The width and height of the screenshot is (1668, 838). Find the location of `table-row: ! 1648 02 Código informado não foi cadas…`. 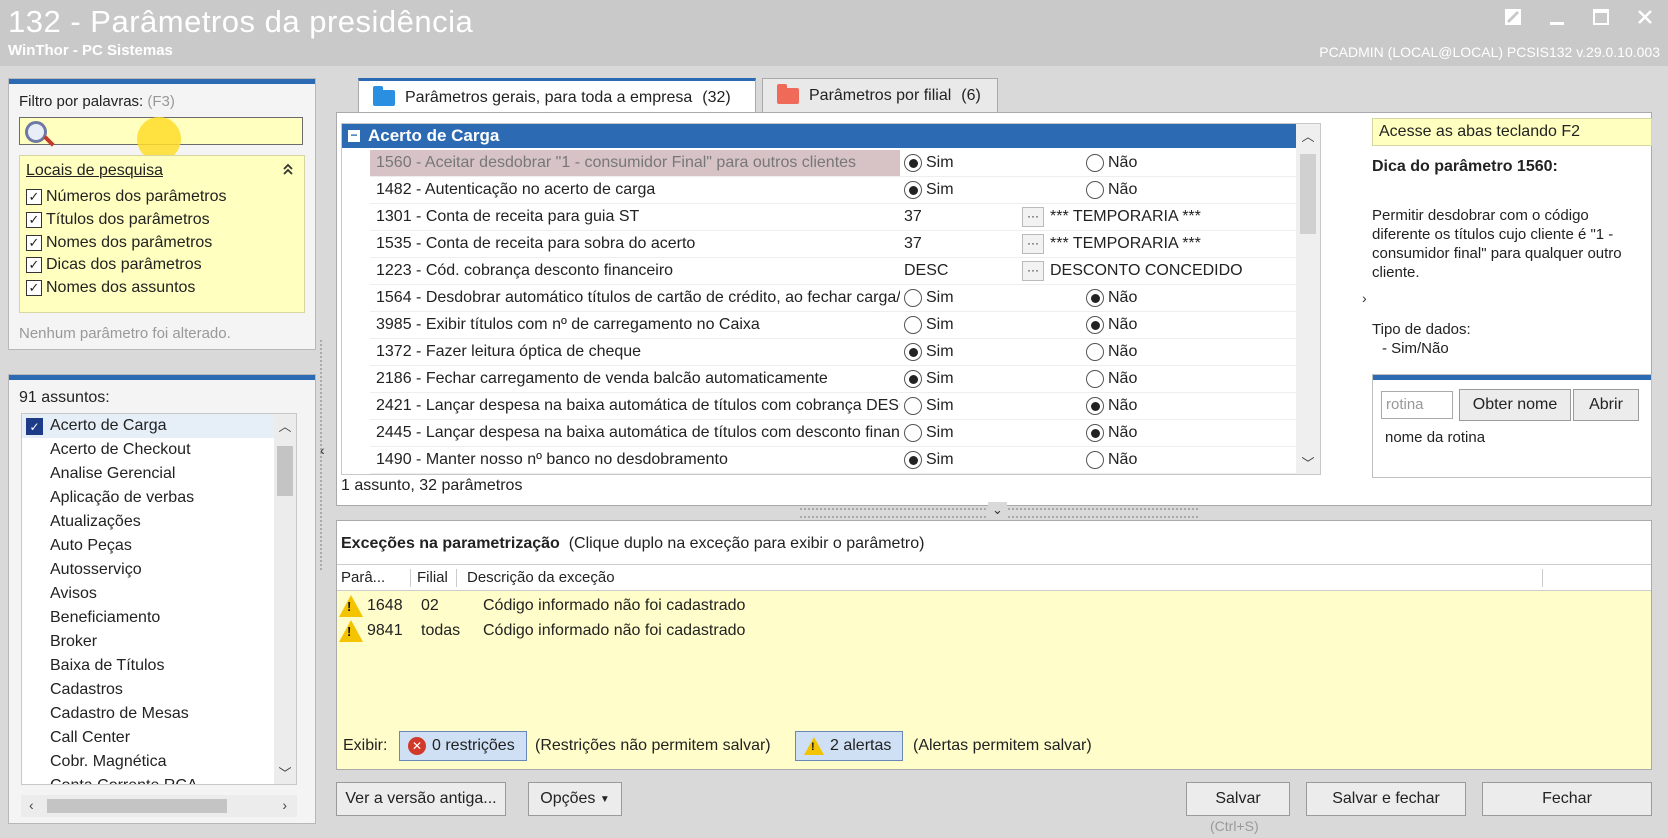

table-row: ! 1648 02 Código informado não foi cadas… is located at coordinates (982, 607).